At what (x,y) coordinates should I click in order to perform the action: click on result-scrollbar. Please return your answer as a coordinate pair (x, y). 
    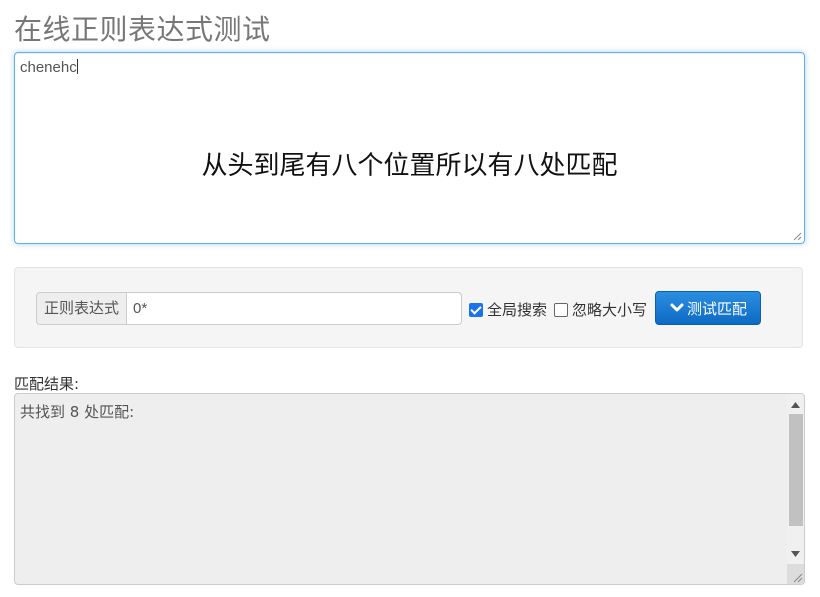
    Looking at the image, I should click on (795, 480).